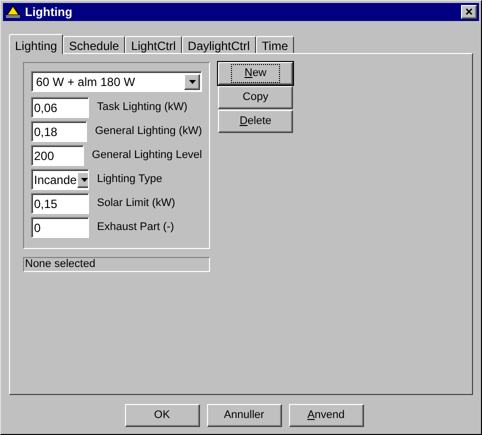 Image resolution: width=482 pixels, height=435 pixels. Describe the element at coordinates (255, 97) in the screenshot. I see `side-button: Copy` at that location.